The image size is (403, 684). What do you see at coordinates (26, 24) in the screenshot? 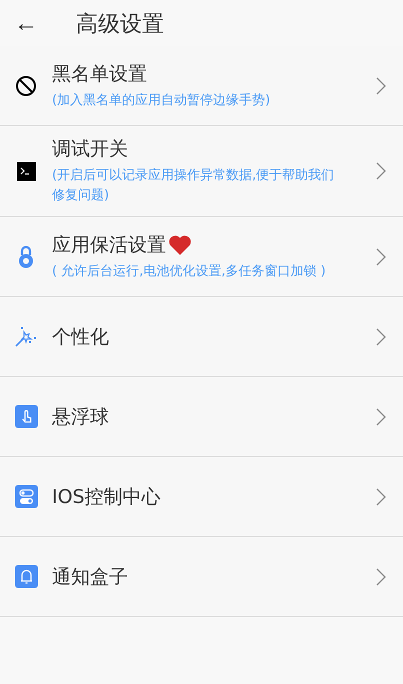
I see `back-button: ←` at bounding box center [26, 24].